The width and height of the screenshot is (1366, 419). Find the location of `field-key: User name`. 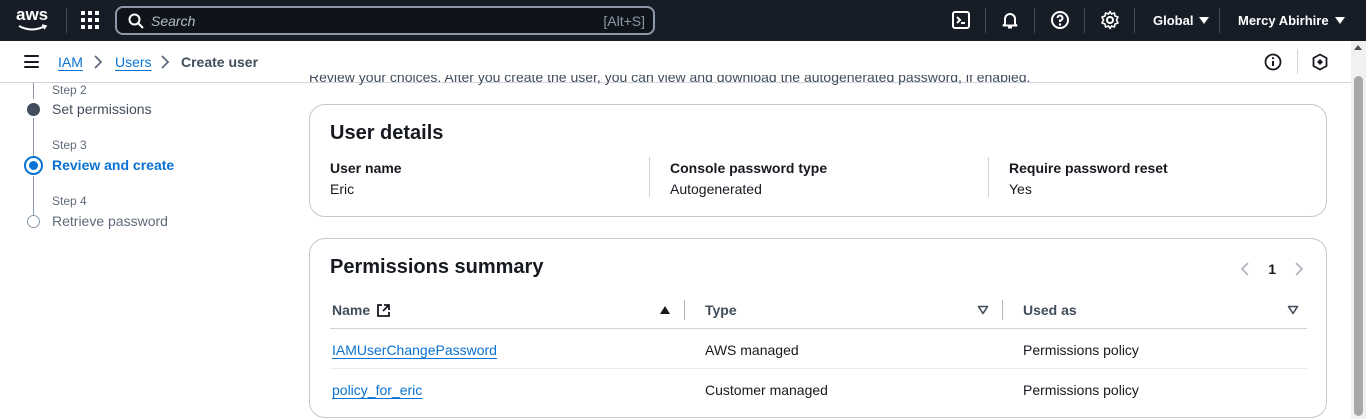

field-key: User name is located at coordinates (366, 168).